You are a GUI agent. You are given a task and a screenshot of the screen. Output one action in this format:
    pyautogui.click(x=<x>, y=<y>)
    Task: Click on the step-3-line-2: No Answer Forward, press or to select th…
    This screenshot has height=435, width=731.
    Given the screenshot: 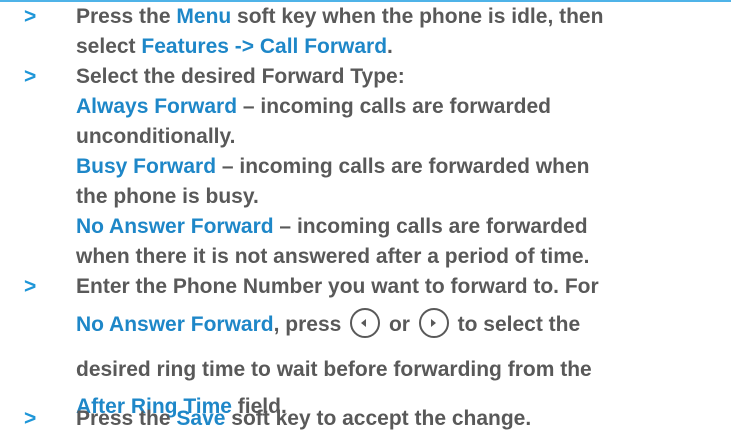 What is the action you would take?
    pyautogui.click(x=401, y=324)
    